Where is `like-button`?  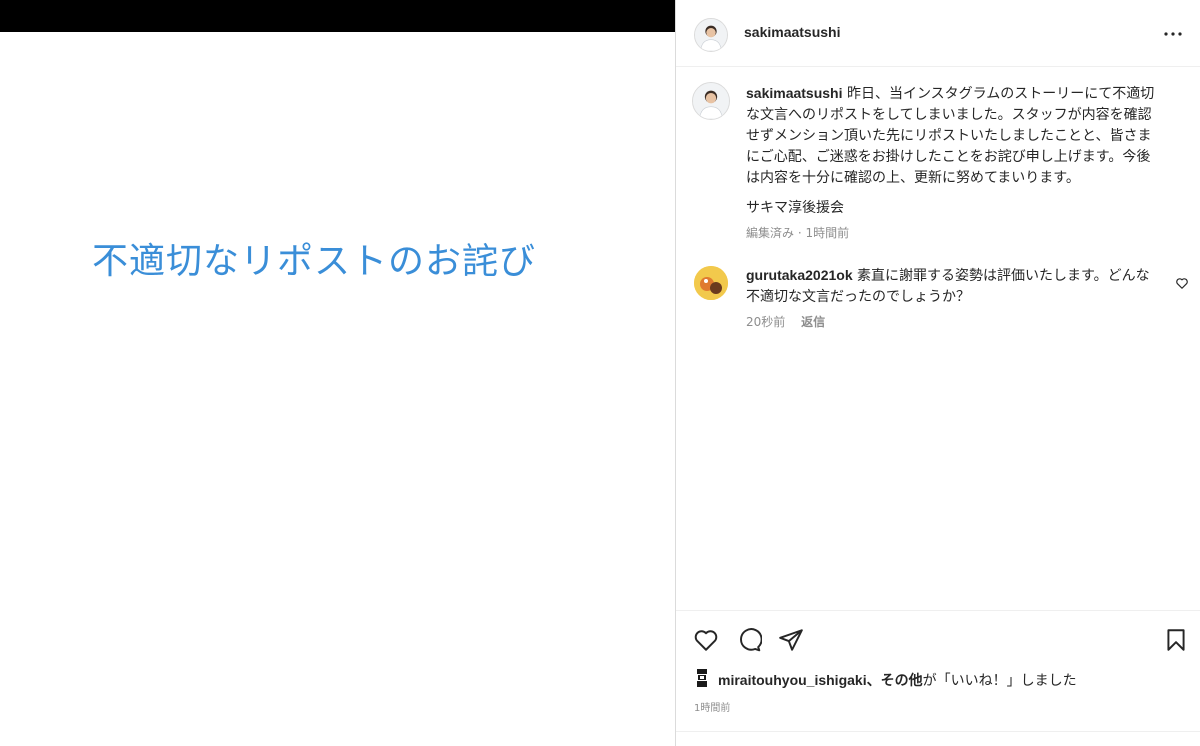 like-button is located at coordinates (706, 640).